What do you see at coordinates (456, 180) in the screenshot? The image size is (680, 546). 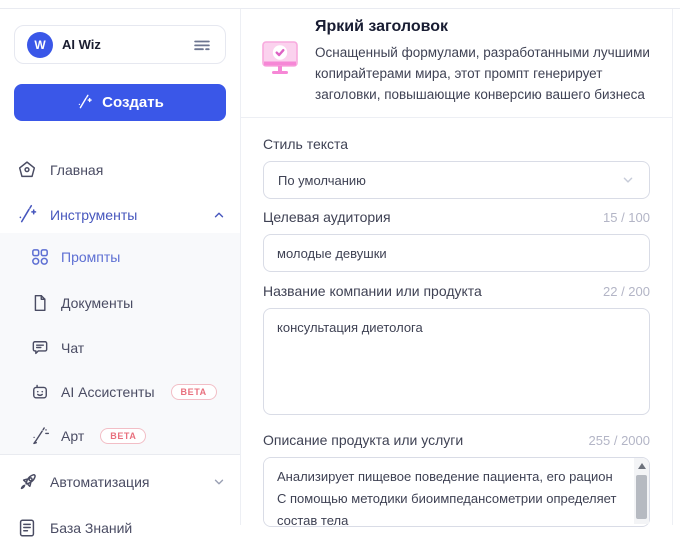 I see `style-select: По умолчанию` at bounding box center [456, 180].